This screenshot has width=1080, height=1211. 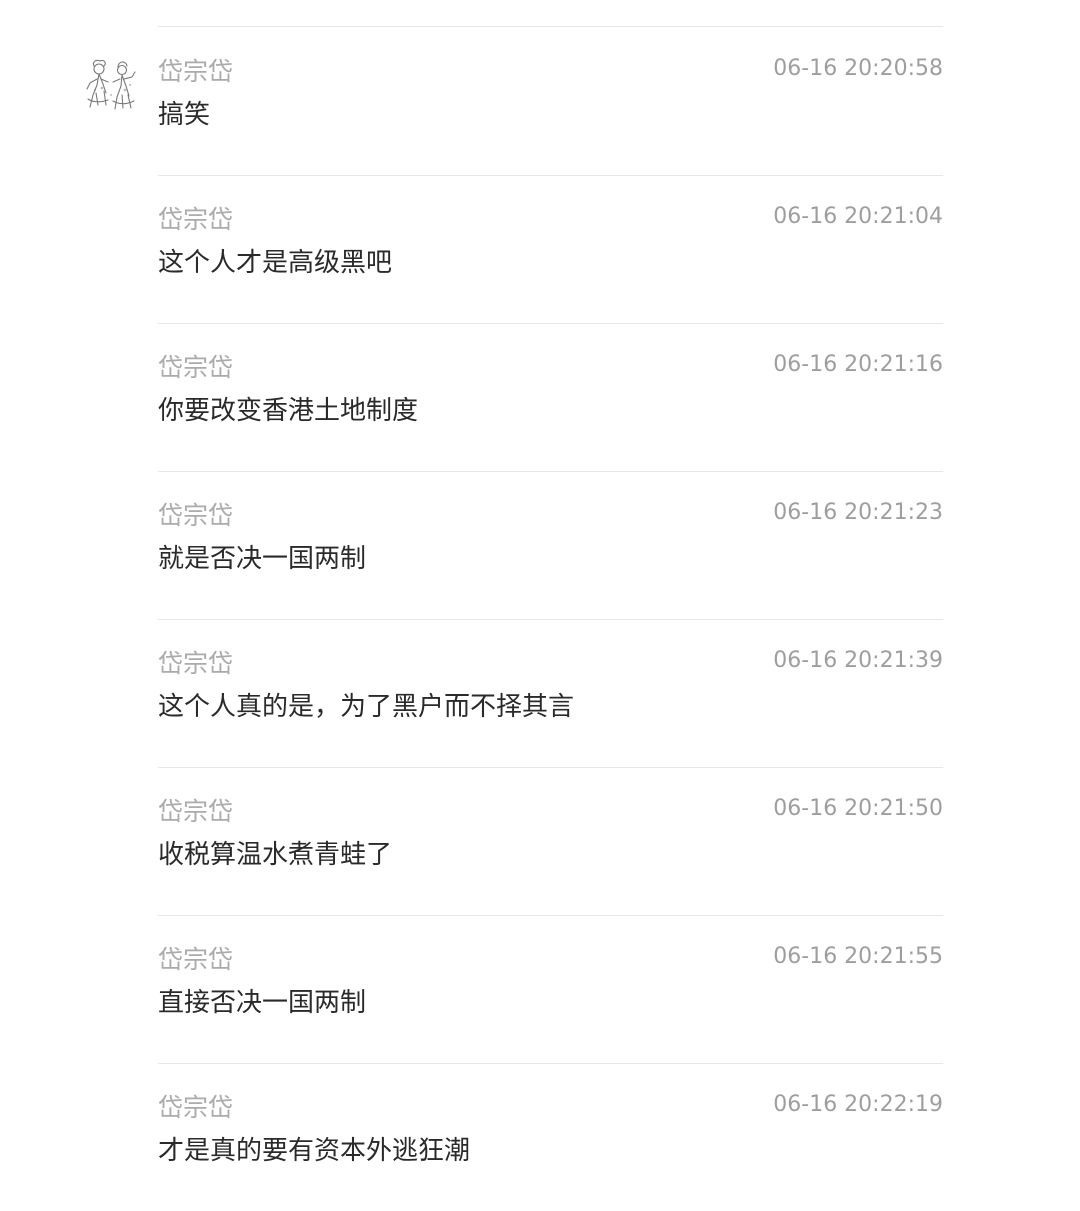 What do you see at coordinates (275, 263) in the screenshot?
I see `message-text: 这个人才是高级黑吧` at bounding box center [275, 263].